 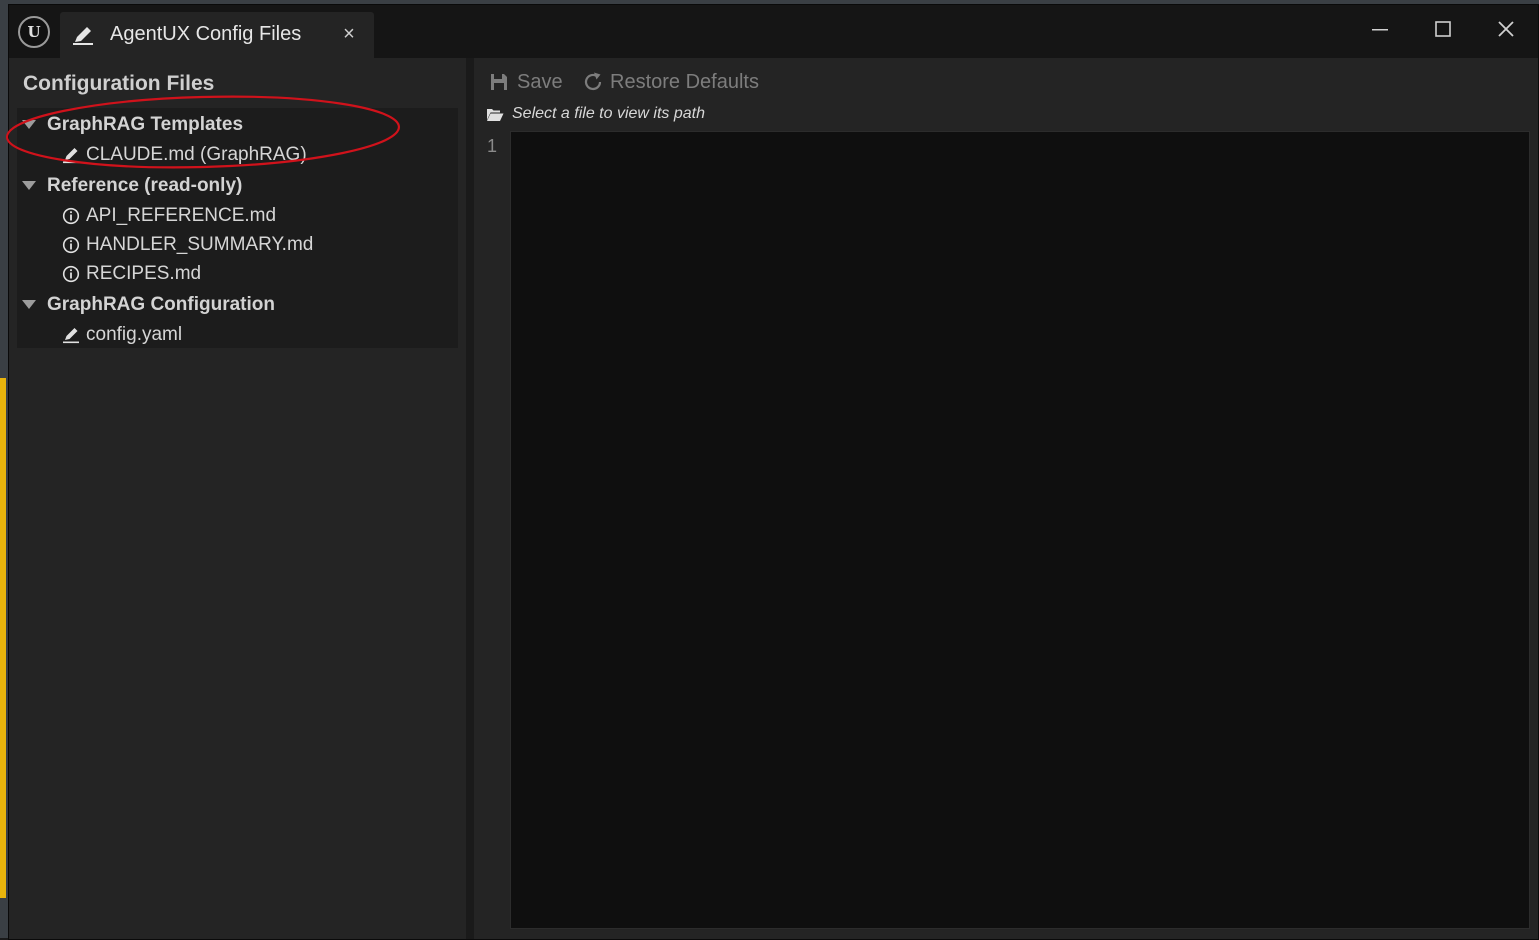 I want to click on tab-close-button: ×, so click(x=349, y=34).